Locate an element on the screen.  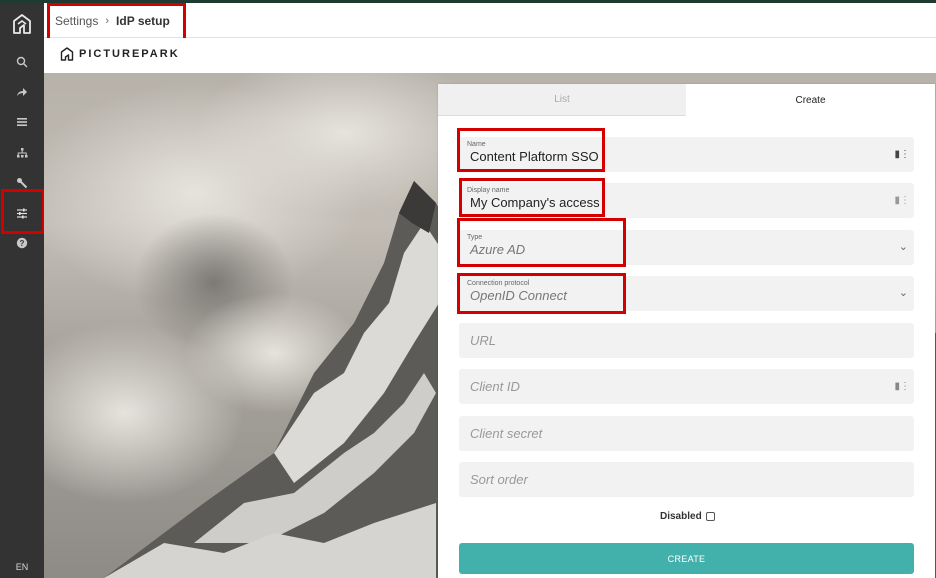
brand-logo: PICTUREPARK is located at coordinates (120, 54).